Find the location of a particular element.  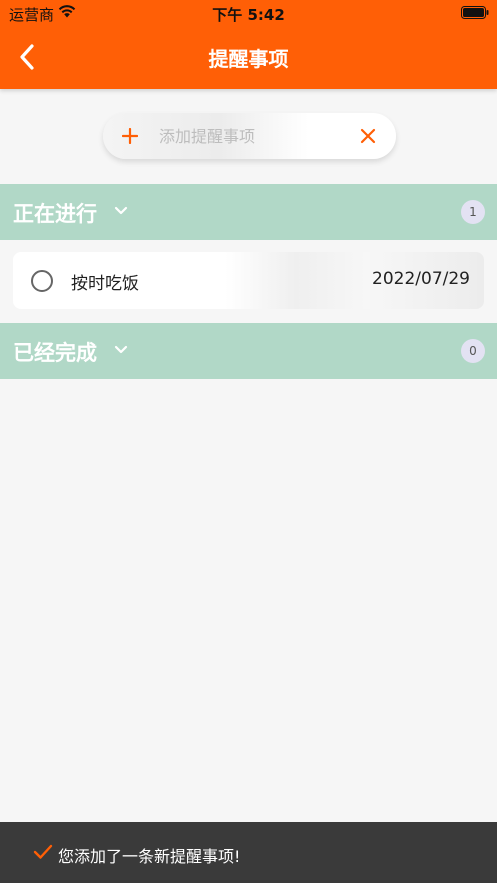

nav-bar: 提醒事项 is located at coordinates (248, 57).